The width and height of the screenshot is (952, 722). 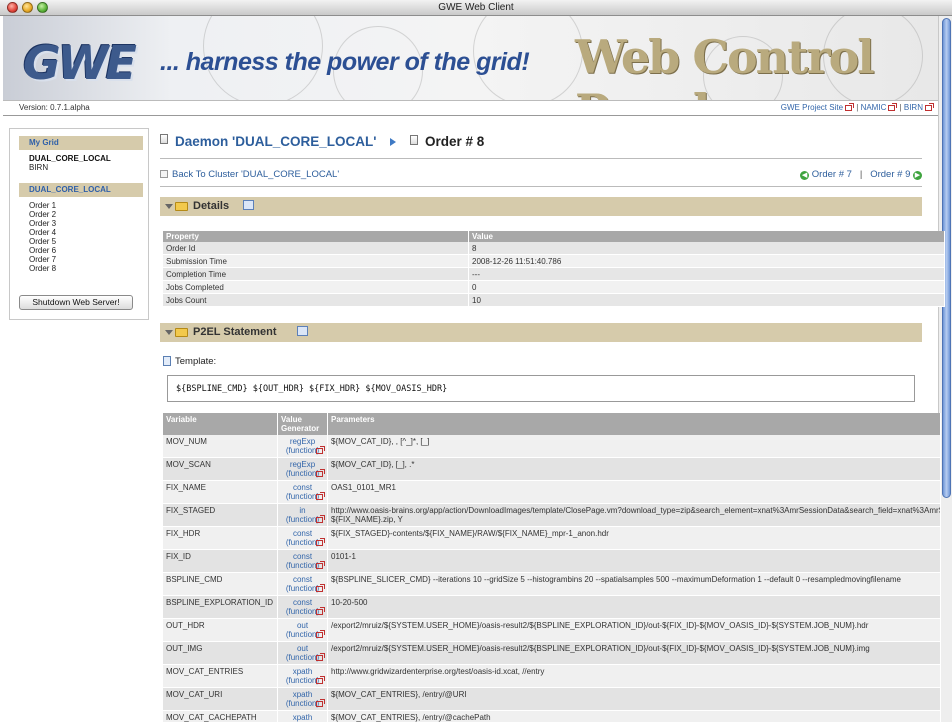 What do you see at coordinates (42, 259) in the screenshot?
I see `sidebar-order-7: Order 7` at bounding box center [42, 259].